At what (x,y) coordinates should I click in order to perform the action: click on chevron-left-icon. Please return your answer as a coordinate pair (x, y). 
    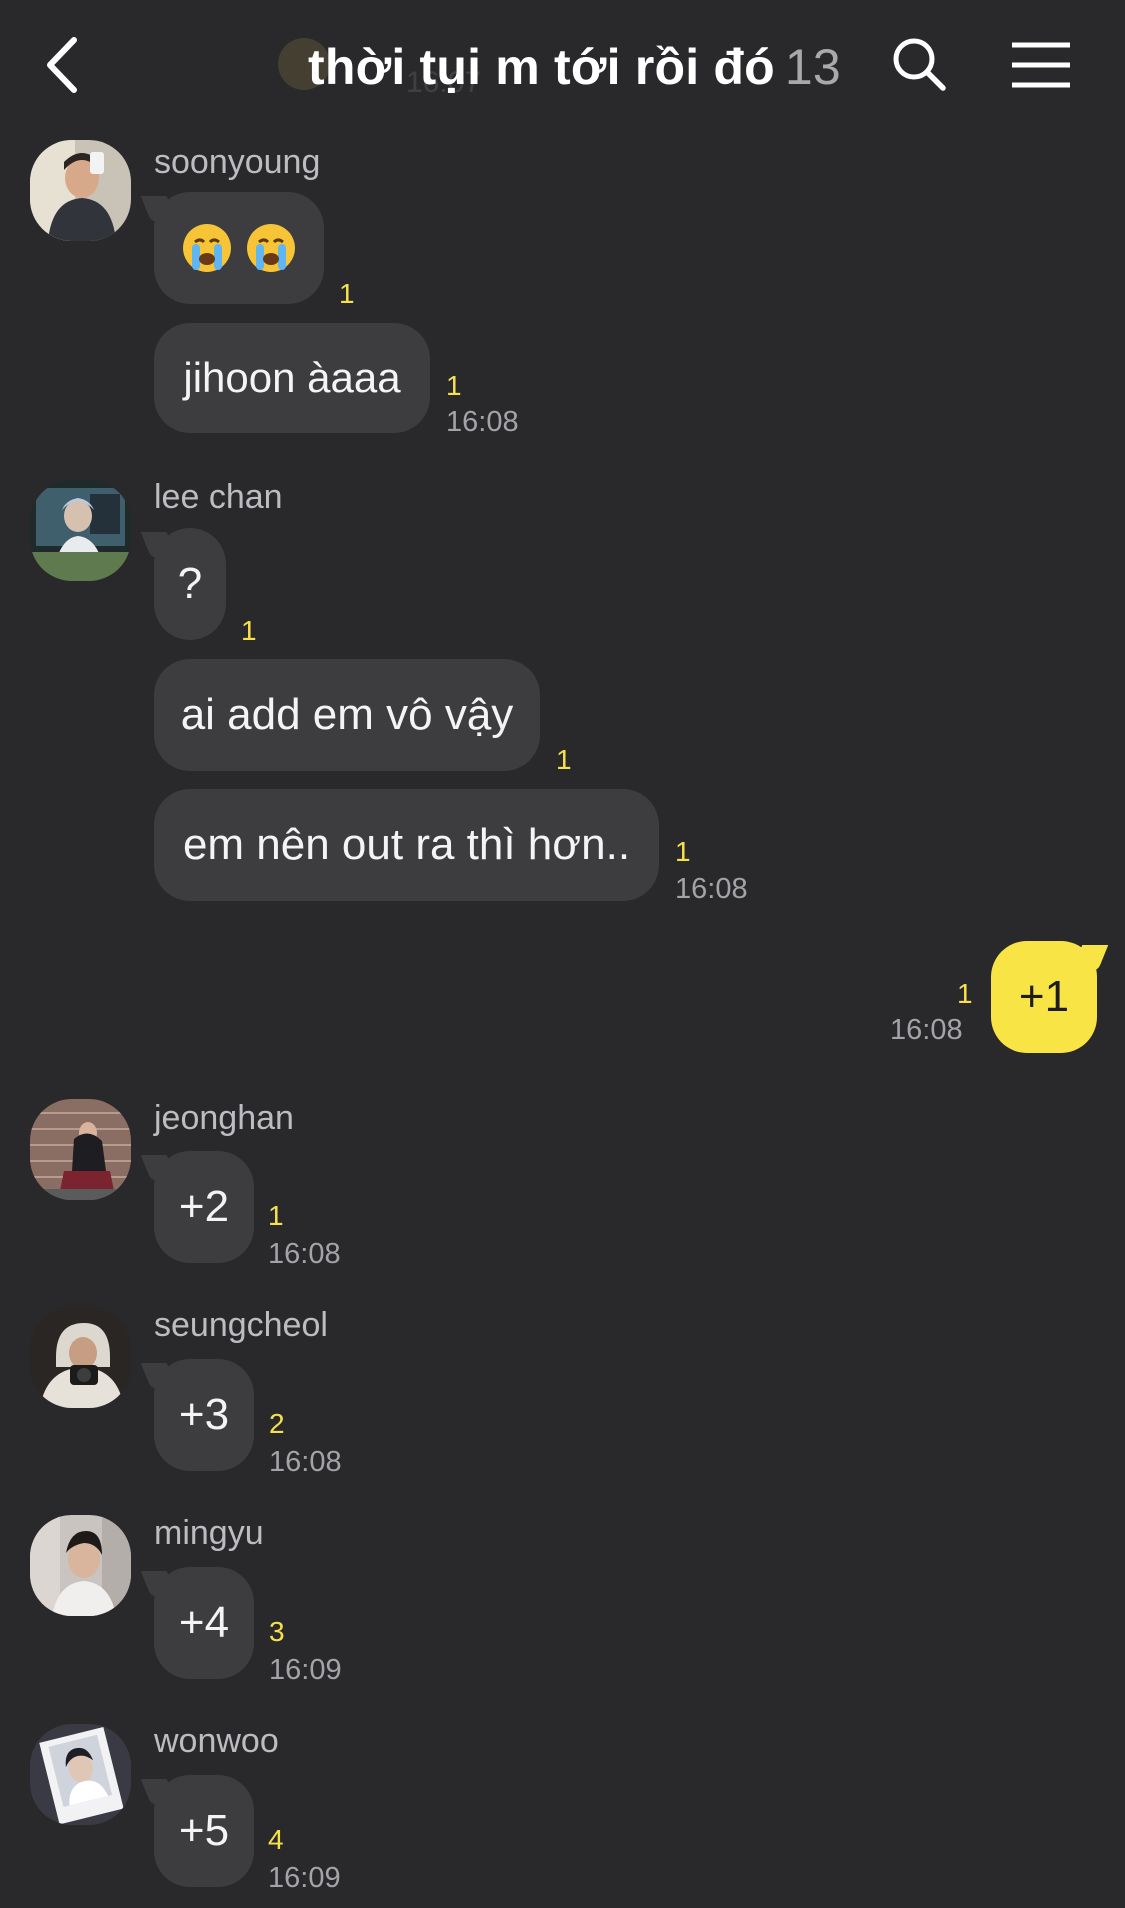
    Looking at the image, I should click on (62, 65).